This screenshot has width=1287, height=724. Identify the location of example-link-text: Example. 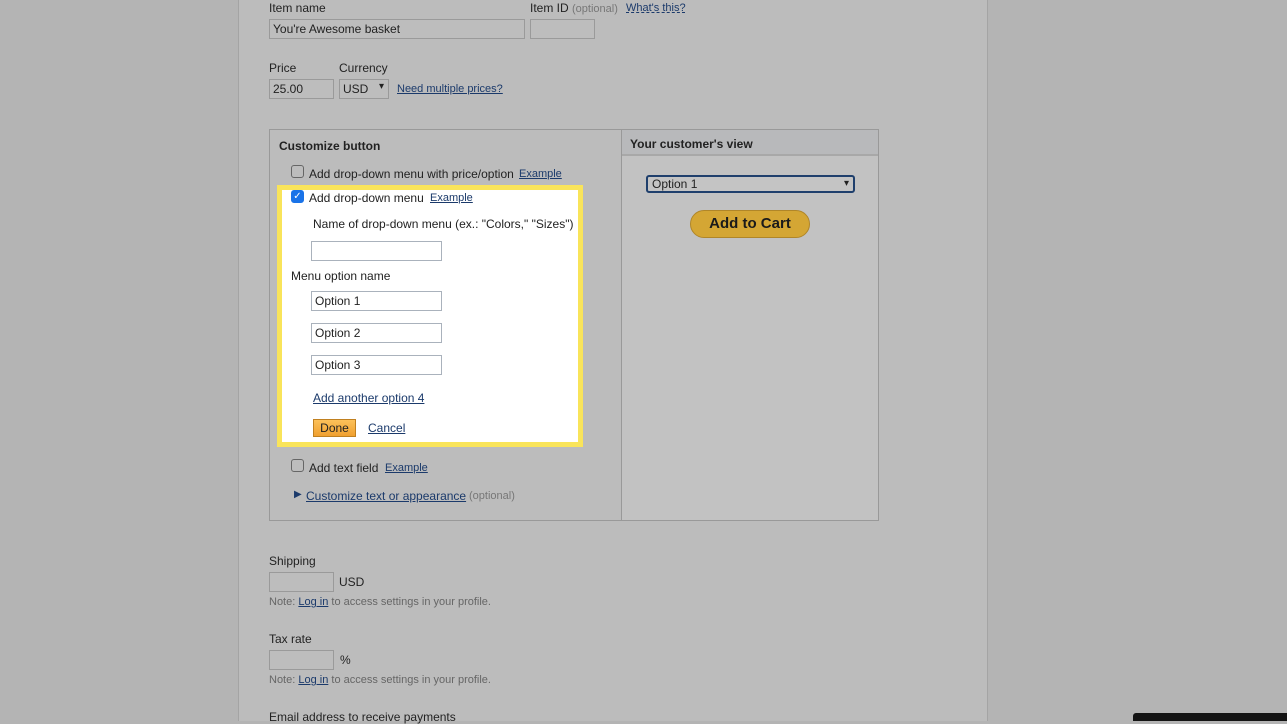
(406, 468).